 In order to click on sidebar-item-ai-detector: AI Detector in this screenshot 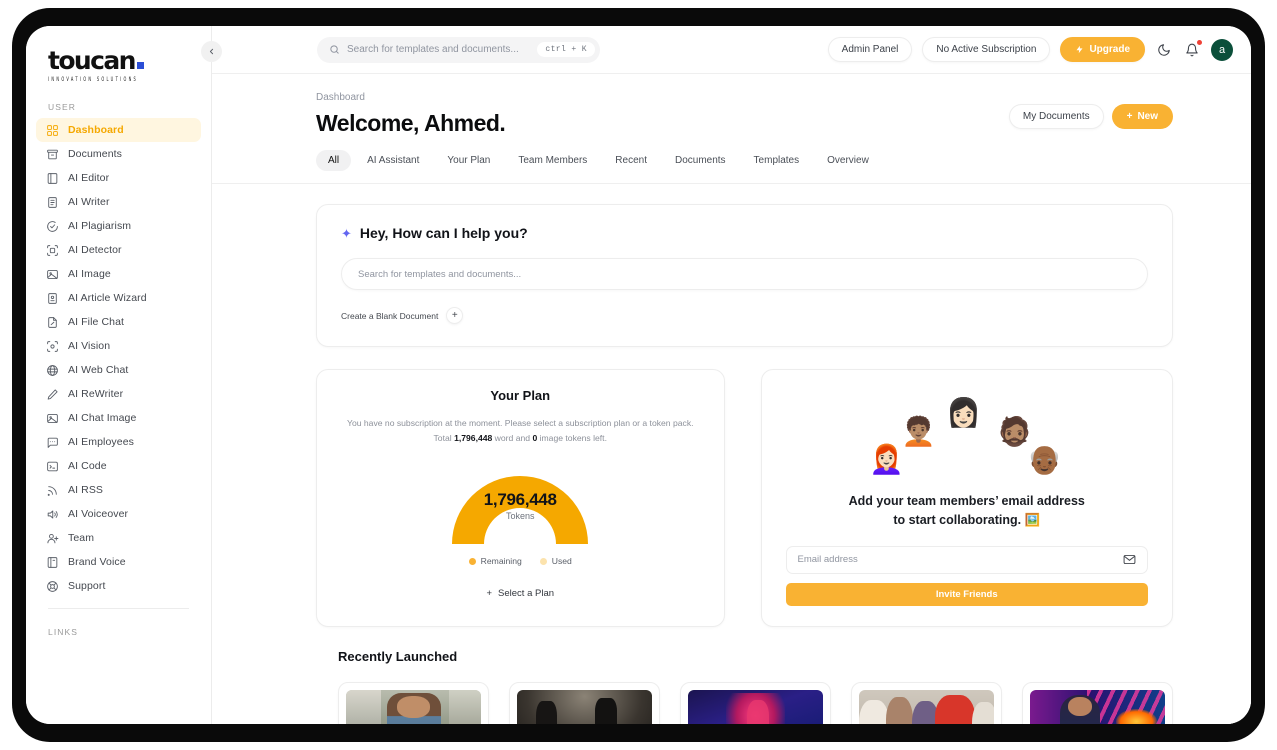, I will do `click(118, 250)`.